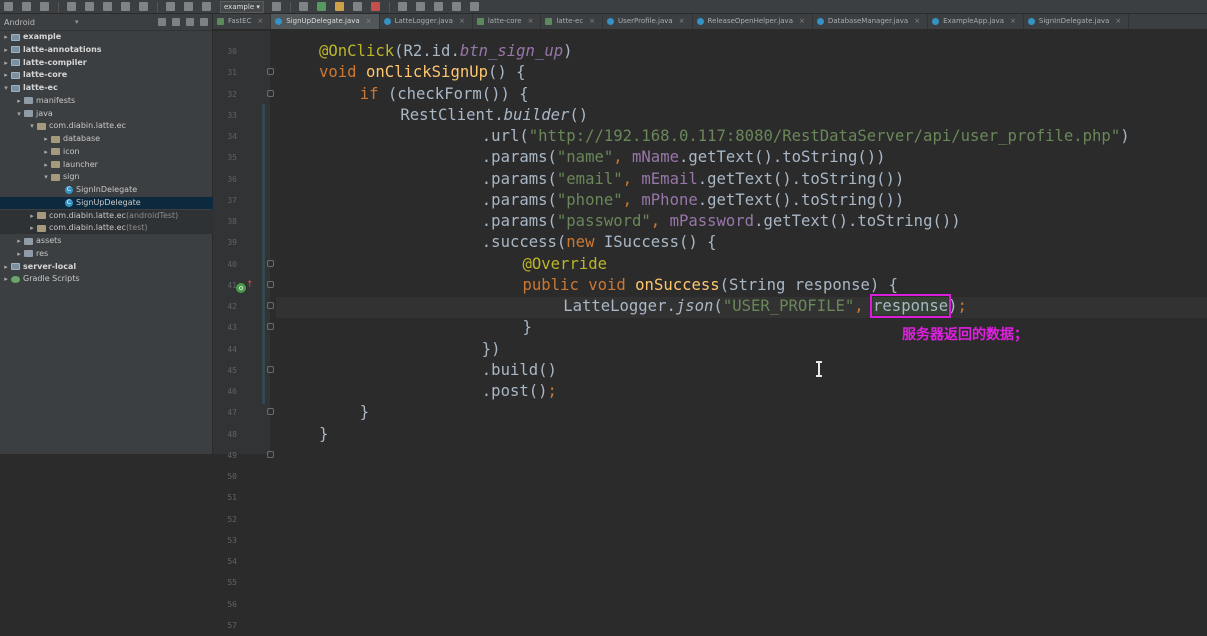 The width and height of the screenshot is (1207, 636). What do you see at coordinates (106, 101) in the screenshot?
I see `tree-item: ▸ manifests` at bounding box center [106, 101].